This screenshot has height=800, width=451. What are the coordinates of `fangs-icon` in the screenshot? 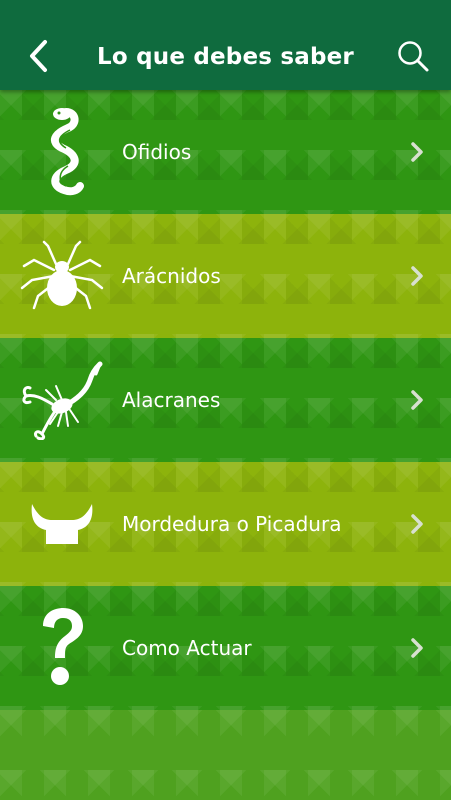 It's located at (62, 524).